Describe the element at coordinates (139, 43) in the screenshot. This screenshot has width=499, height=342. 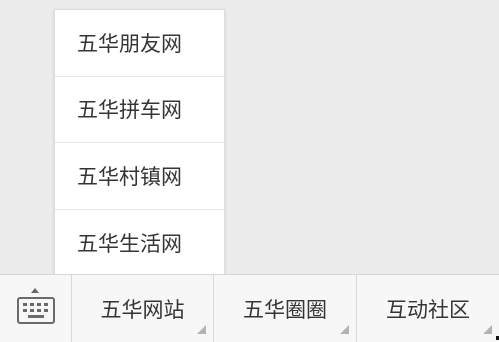
I see `submenu-item-friends: 五华朋友网` at that location.